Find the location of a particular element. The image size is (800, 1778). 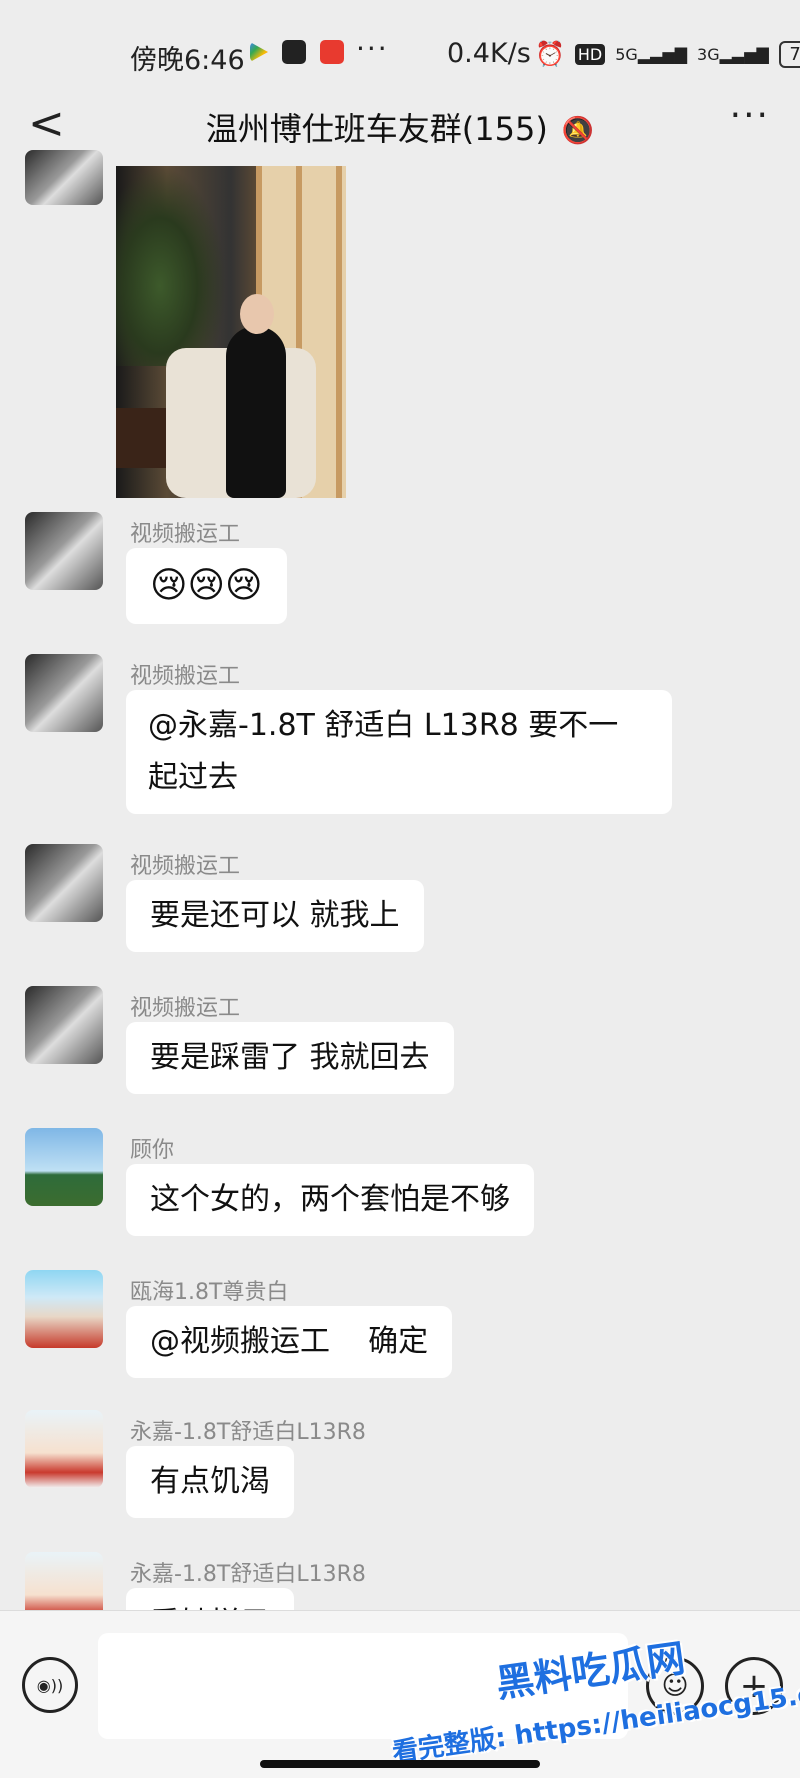

image-message is located at coordinates (231, 332).